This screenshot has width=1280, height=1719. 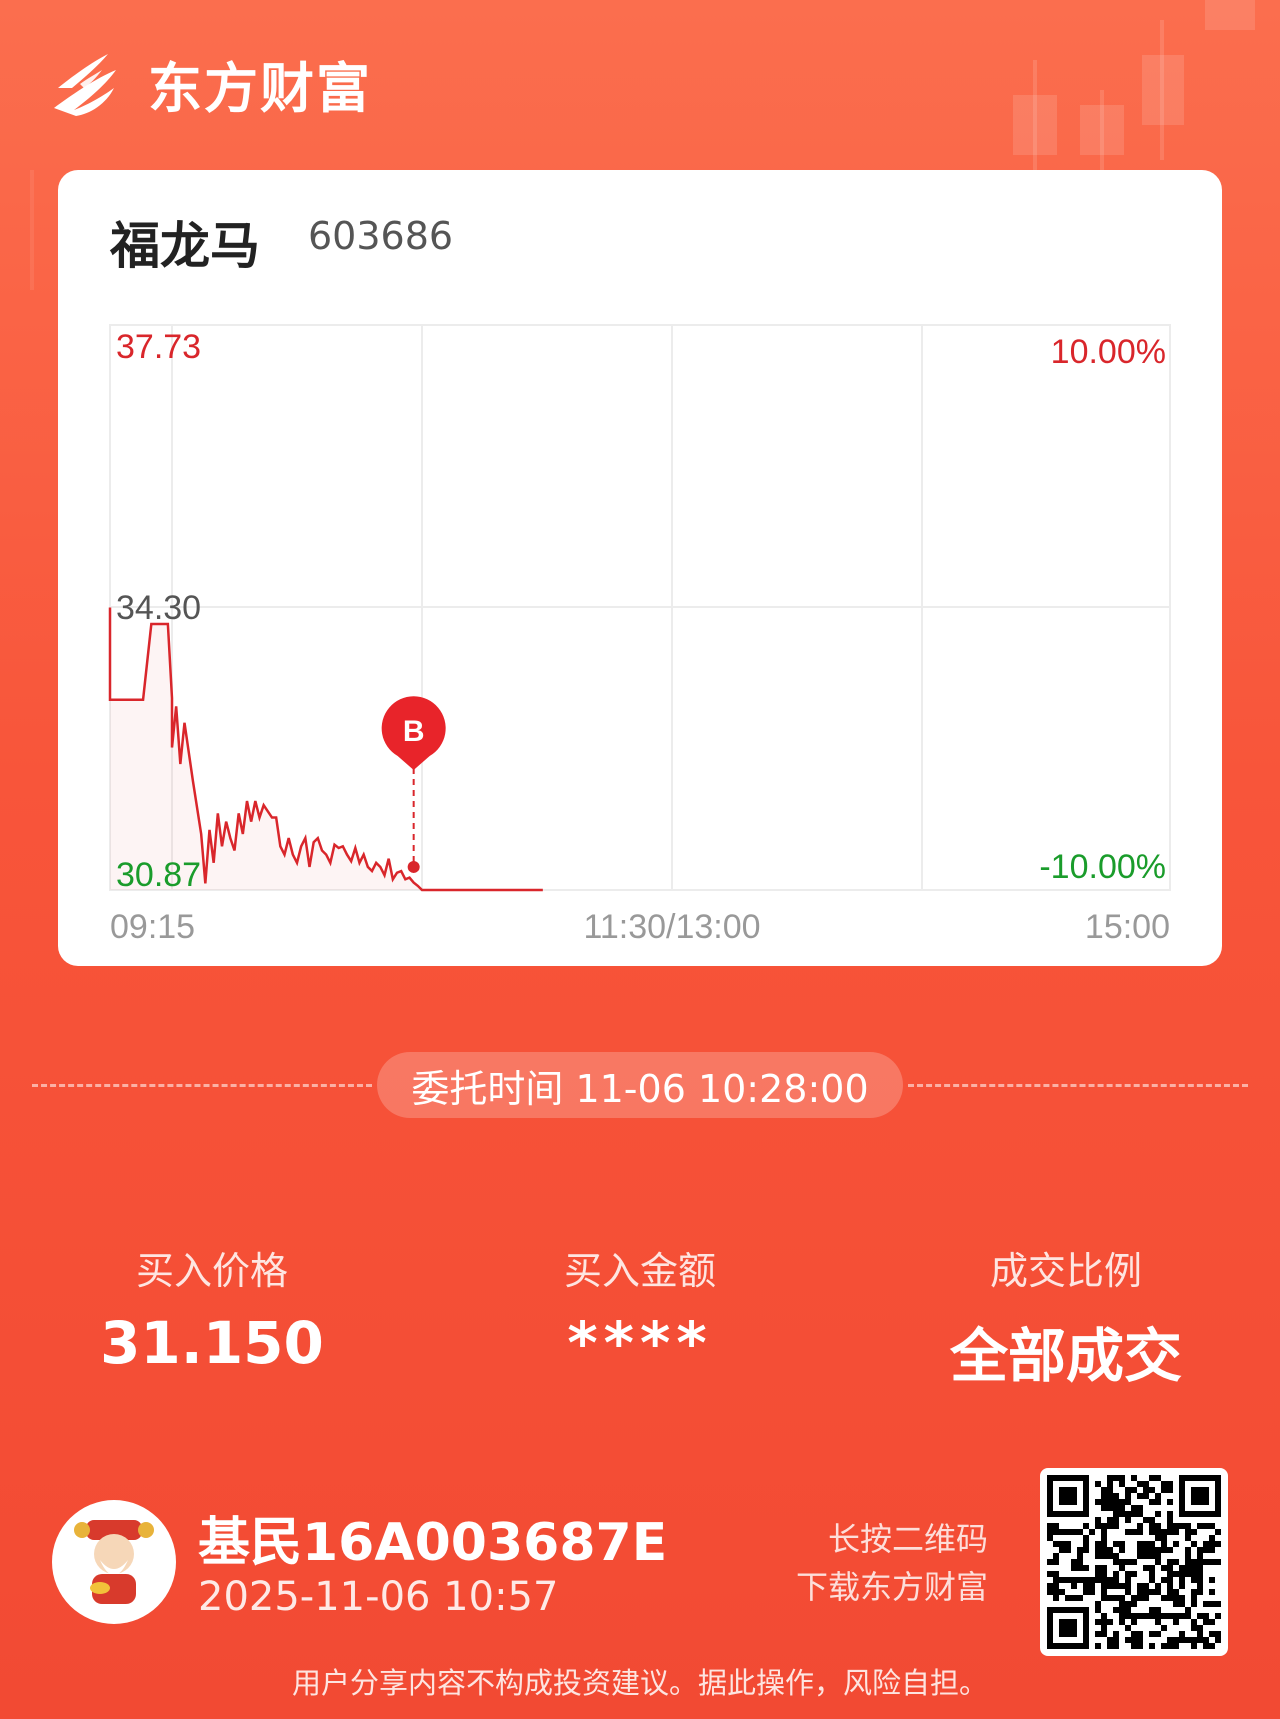 I want to click on download-qr-code, so click(x=1134, y=1562).